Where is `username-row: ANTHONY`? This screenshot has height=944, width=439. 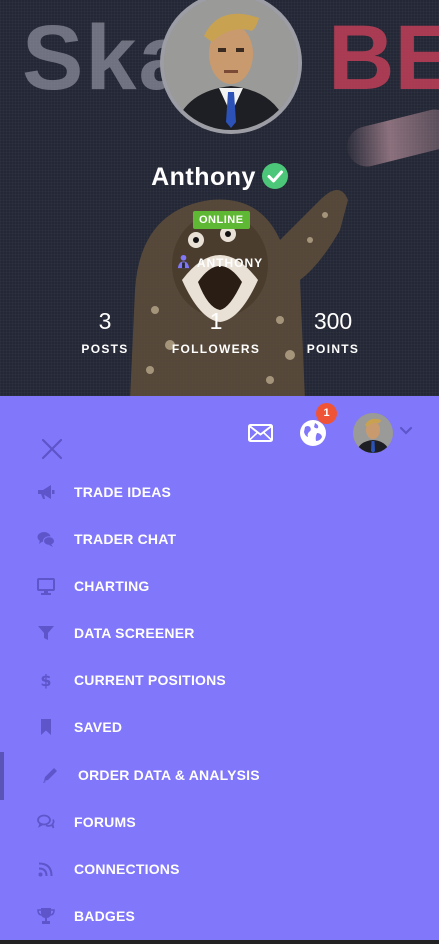
username-row: ANTHONY is located at coordinates (219, 262).